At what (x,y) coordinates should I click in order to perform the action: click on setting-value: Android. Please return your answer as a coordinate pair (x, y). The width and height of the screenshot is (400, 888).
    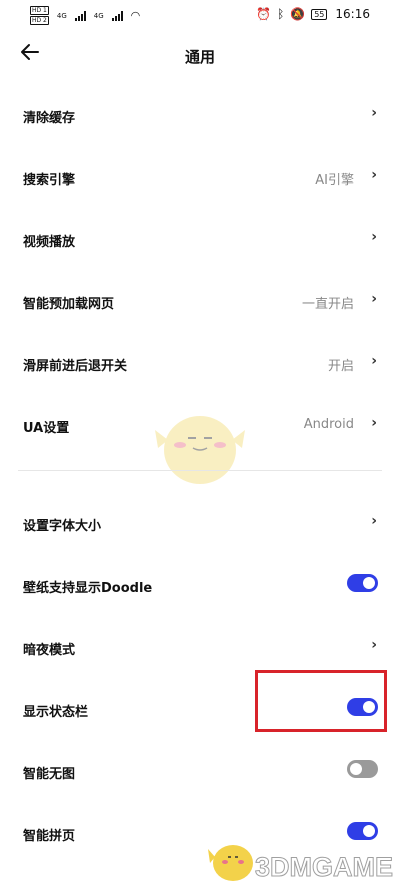
    Looking at the image, I should click on (328, 424).